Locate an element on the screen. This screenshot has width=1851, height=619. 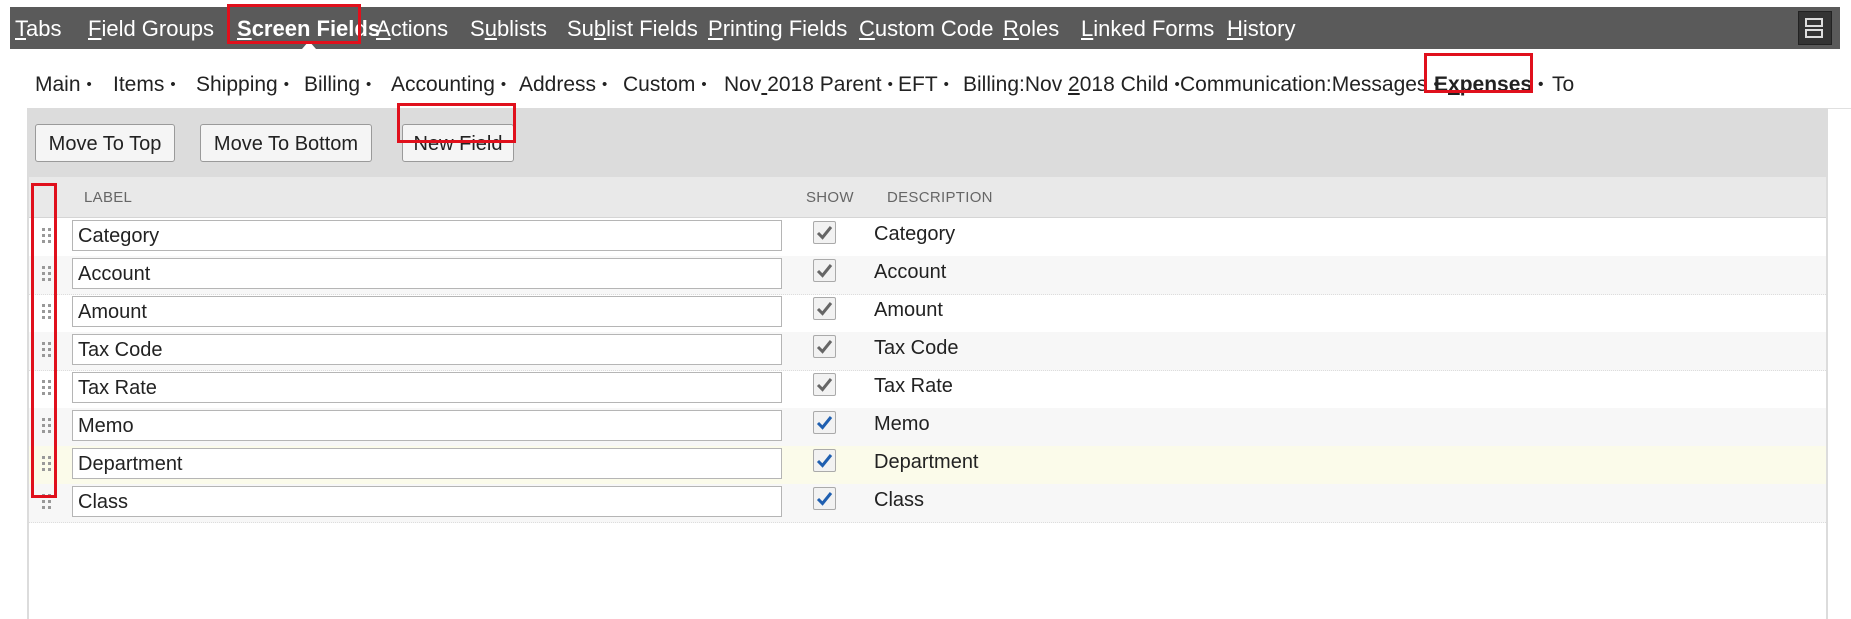
tab-sublists: Sublists is located at coordinates (508, 28).